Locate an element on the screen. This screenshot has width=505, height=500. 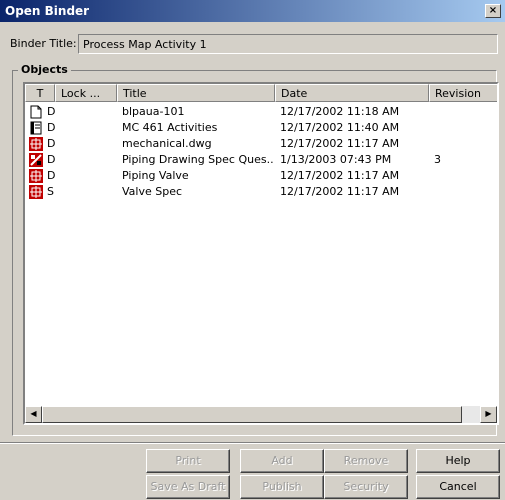
close-button: × is located at coordinates (493, 11).